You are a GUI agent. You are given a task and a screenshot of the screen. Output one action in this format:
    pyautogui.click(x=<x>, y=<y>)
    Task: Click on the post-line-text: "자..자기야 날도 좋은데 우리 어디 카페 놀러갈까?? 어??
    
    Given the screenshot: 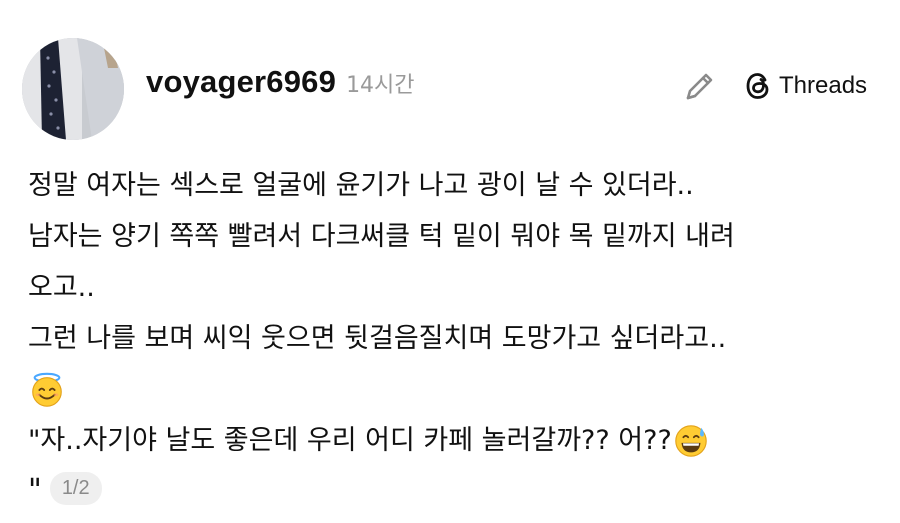 What is the action you would take?
    pyautogui.click(x=350, y=440)
    